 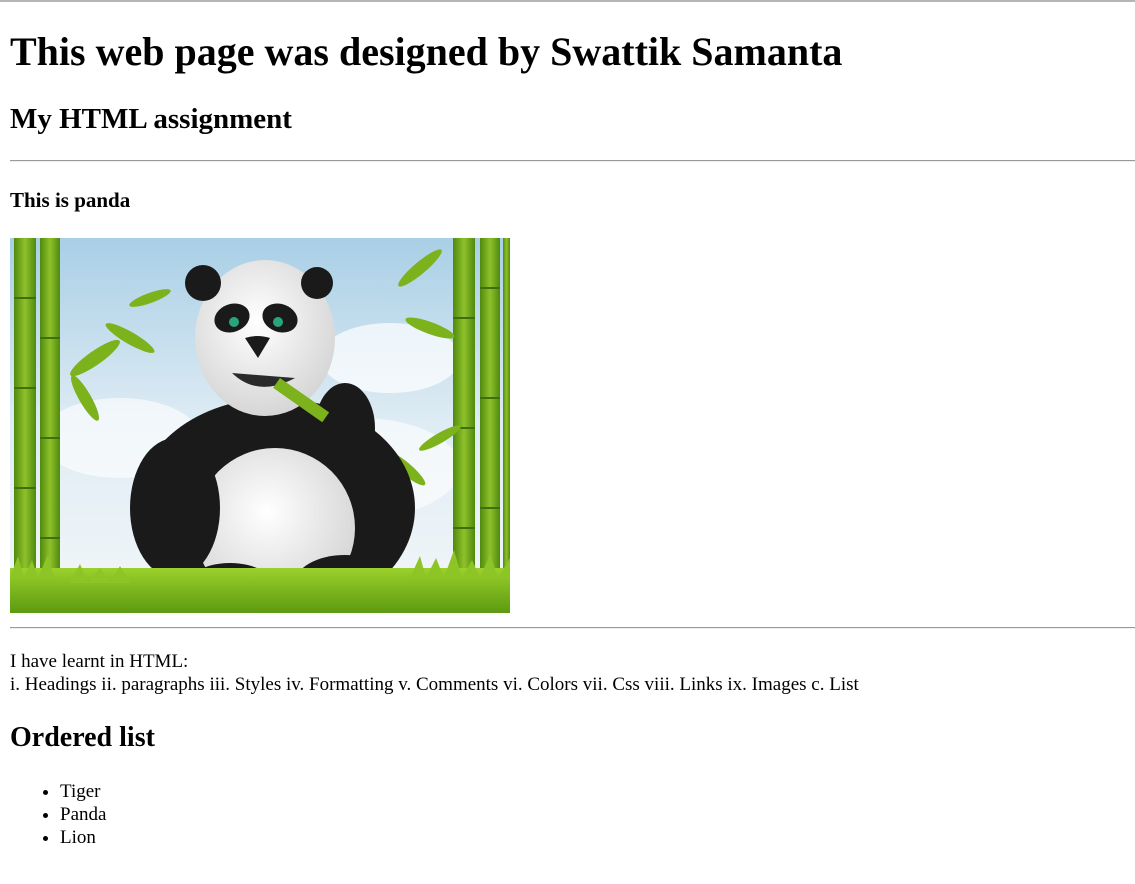 What do you see at coordinates (567, 1) in the screenshot?
I see `top-border` at bounding box center [567, 1].